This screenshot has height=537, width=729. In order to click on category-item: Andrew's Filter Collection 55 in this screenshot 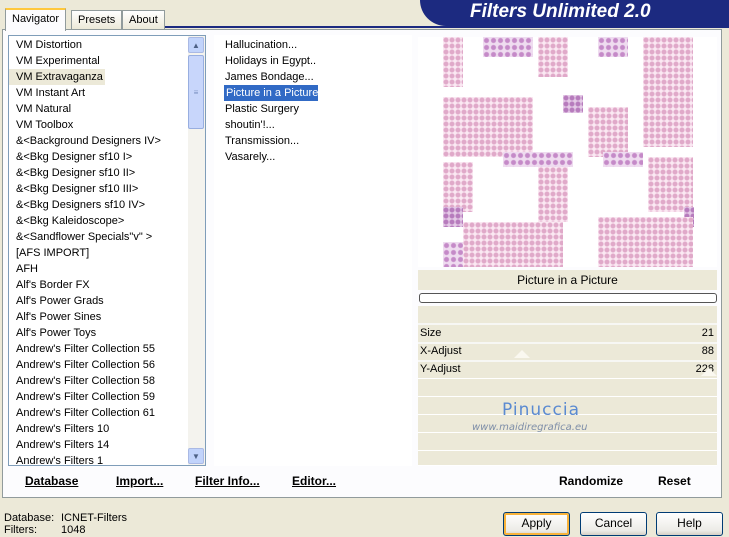, I will do `click(107, 349)`.